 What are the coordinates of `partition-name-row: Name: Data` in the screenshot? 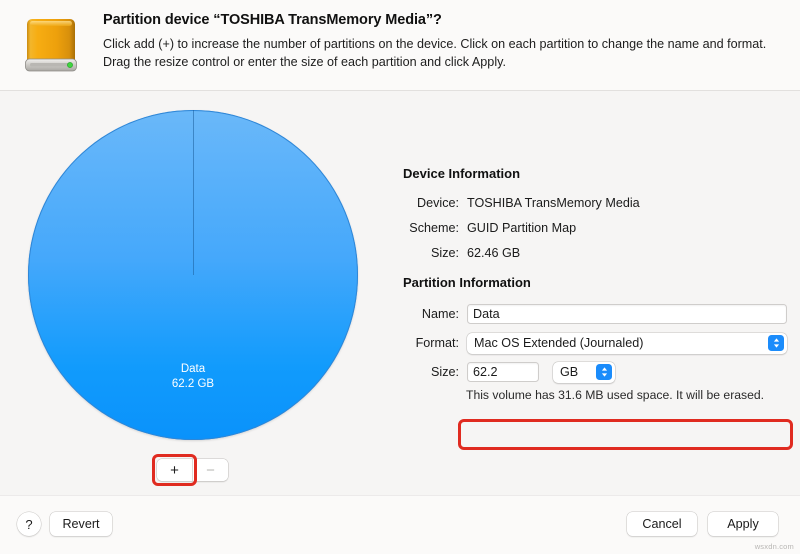 It's located at (597, 314).